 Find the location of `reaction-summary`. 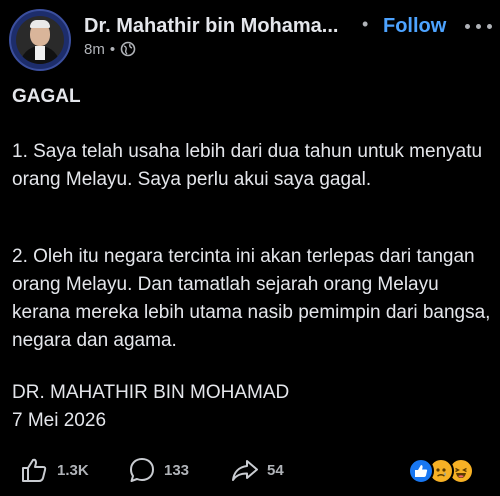

reaction-summary is located at coordinates (441, 471).